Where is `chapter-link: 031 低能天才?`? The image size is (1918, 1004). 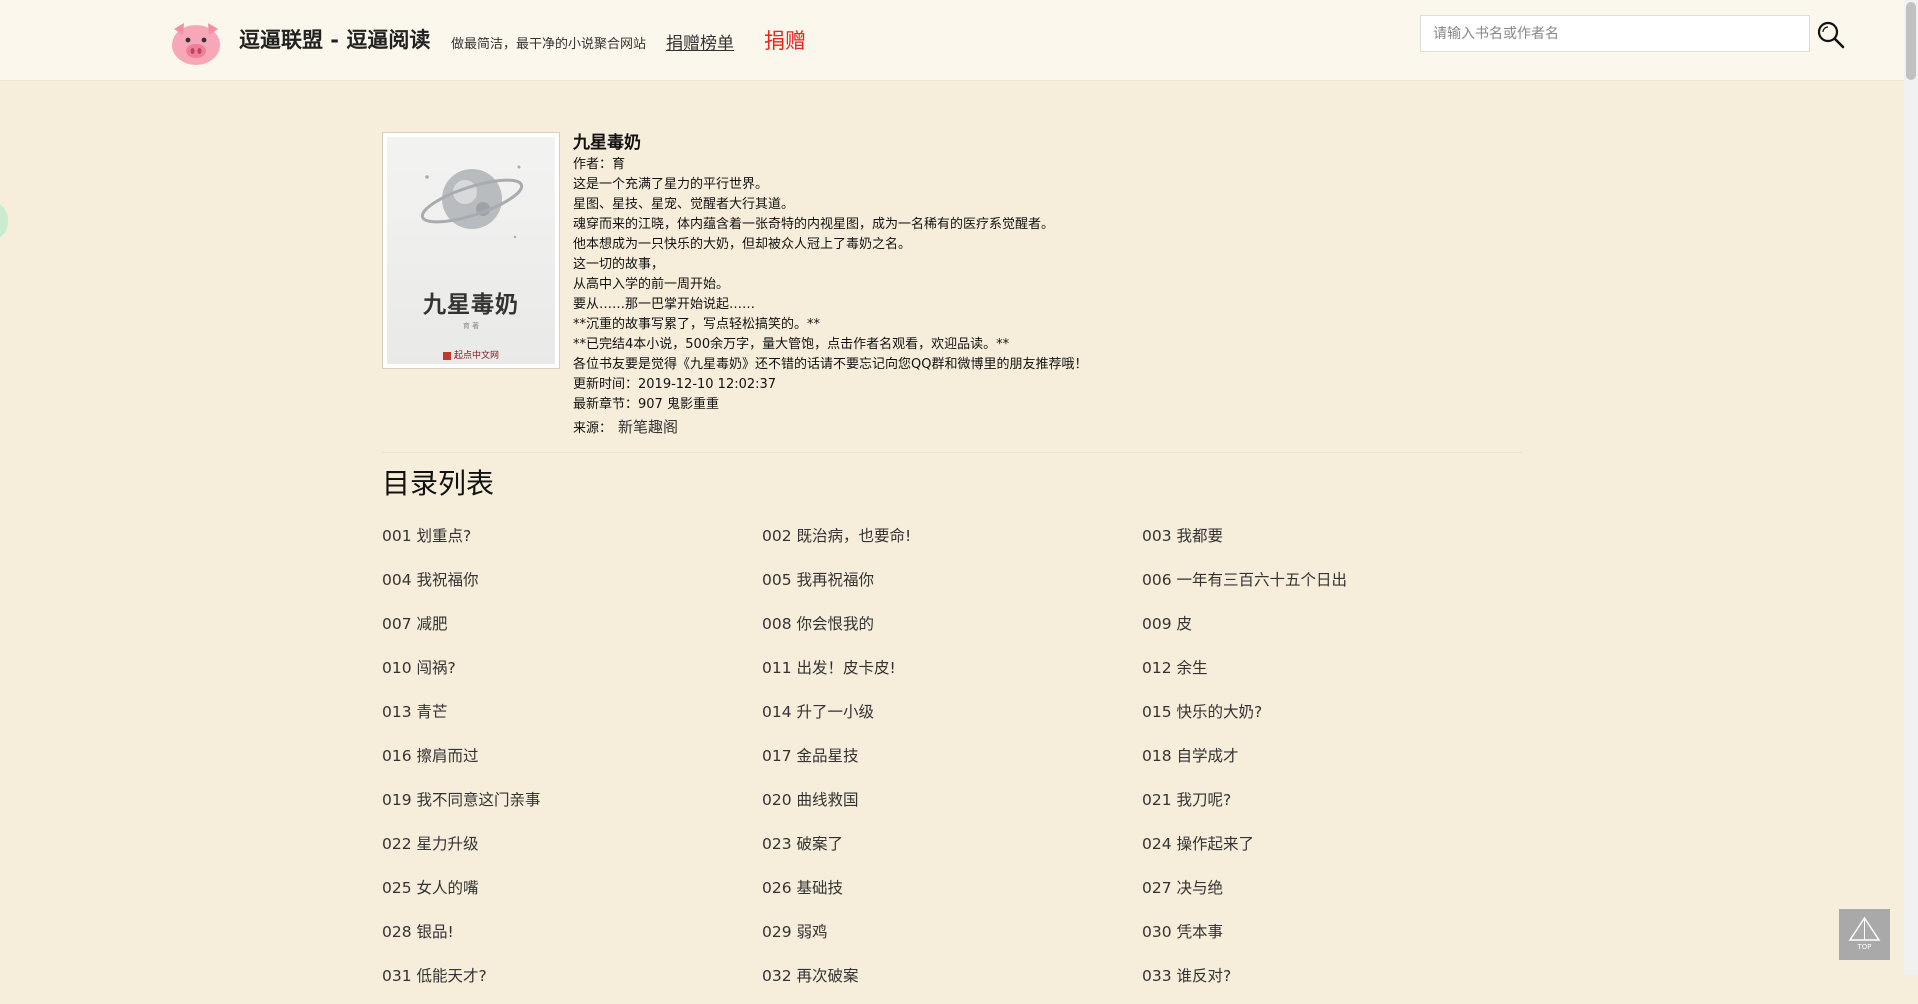 chapter-link: 031 低能天才? is located at coordinates (572, 982).